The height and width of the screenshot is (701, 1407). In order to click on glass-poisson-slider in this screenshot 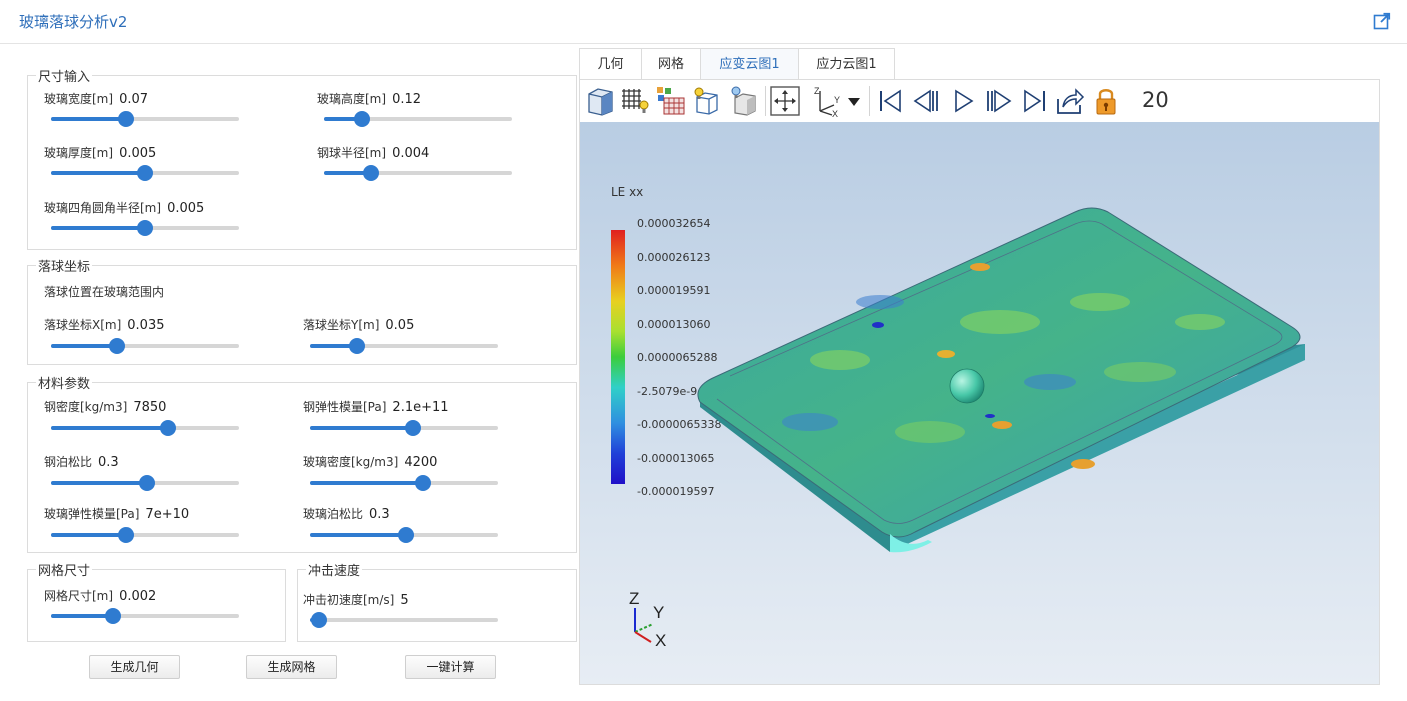, I will do `click(404, 535)`.